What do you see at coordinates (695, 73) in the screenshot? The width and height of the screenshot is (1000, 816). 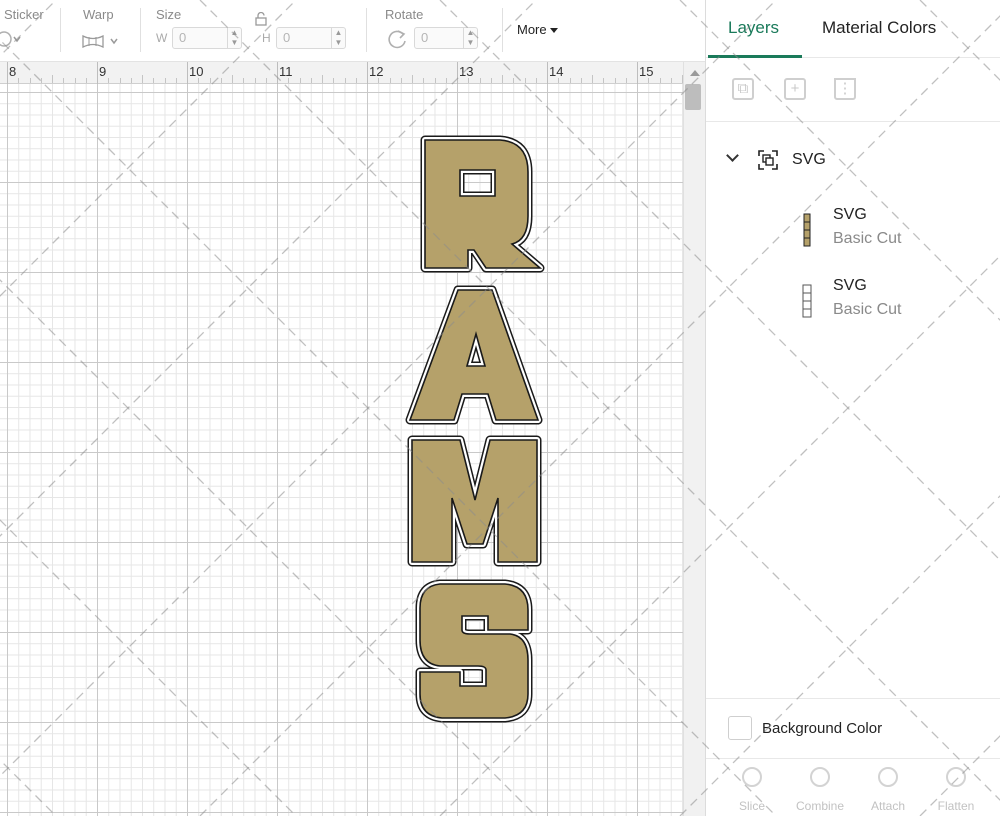 I see `scroll-up-icon` at bounding box center [695, 73].